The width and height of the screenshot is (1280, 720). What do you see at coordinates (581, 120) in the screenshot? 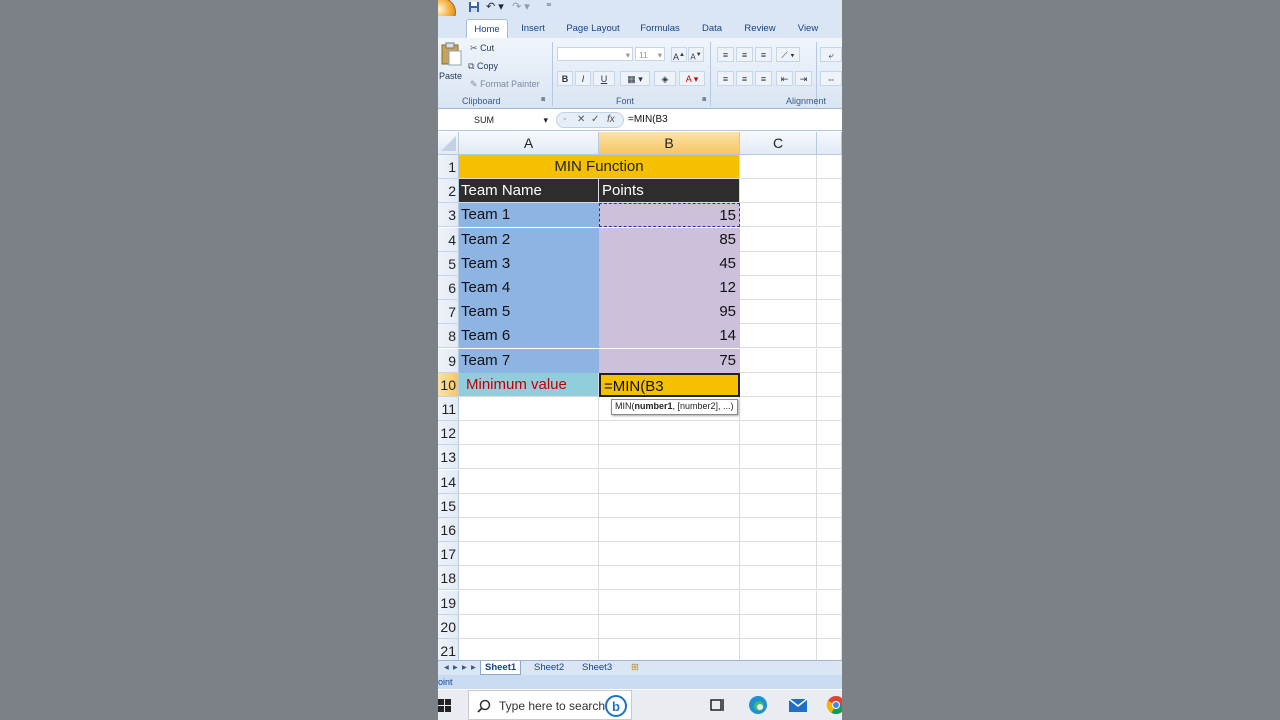
I see `cancel-button: ✕` at bounding box center [581, 120].